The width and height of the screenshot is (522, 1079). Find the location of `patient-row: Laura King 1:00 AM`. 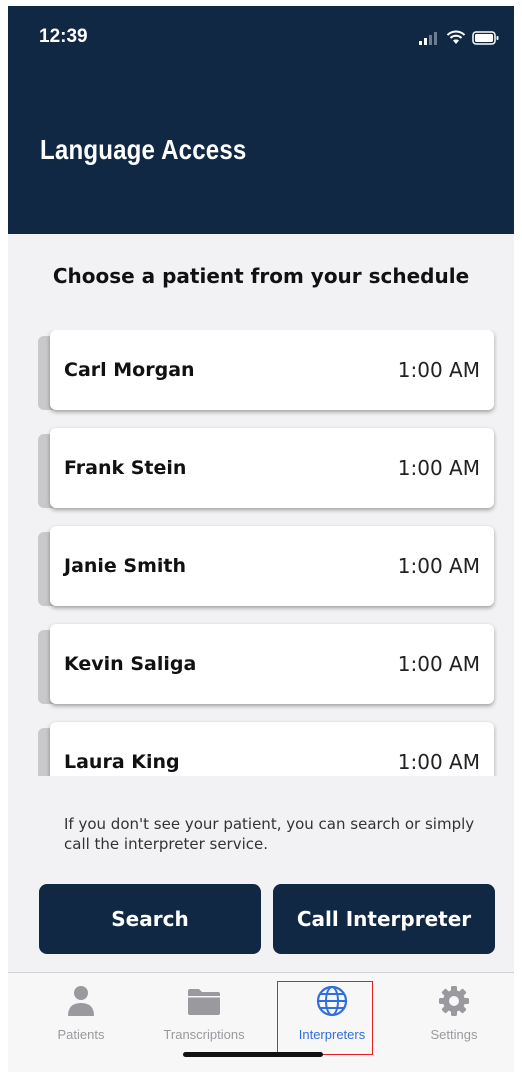

patient-row: Laura King 1:00 AM is located at coordinates (267, 749).